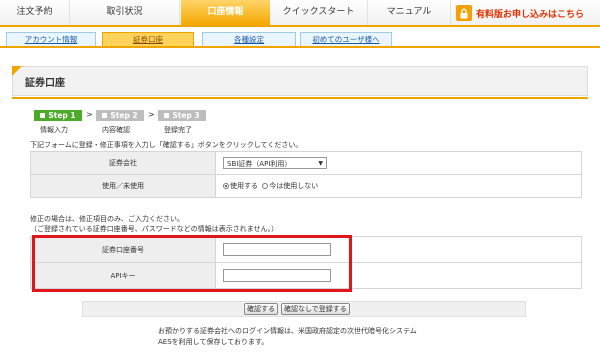 This screenshot has height=359, width=600. What do you see at coordinates (346, 39) in the screenshot?
I see `tab-first-time: 初めてのユーザ様へ` at bounding box center [346, 39].